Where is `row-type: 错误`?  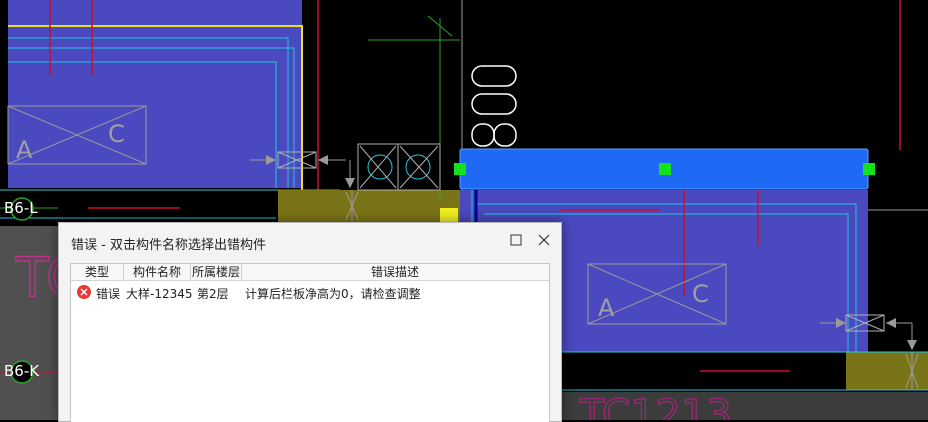
row-type: 错误 is located at coordinates (108, 294).